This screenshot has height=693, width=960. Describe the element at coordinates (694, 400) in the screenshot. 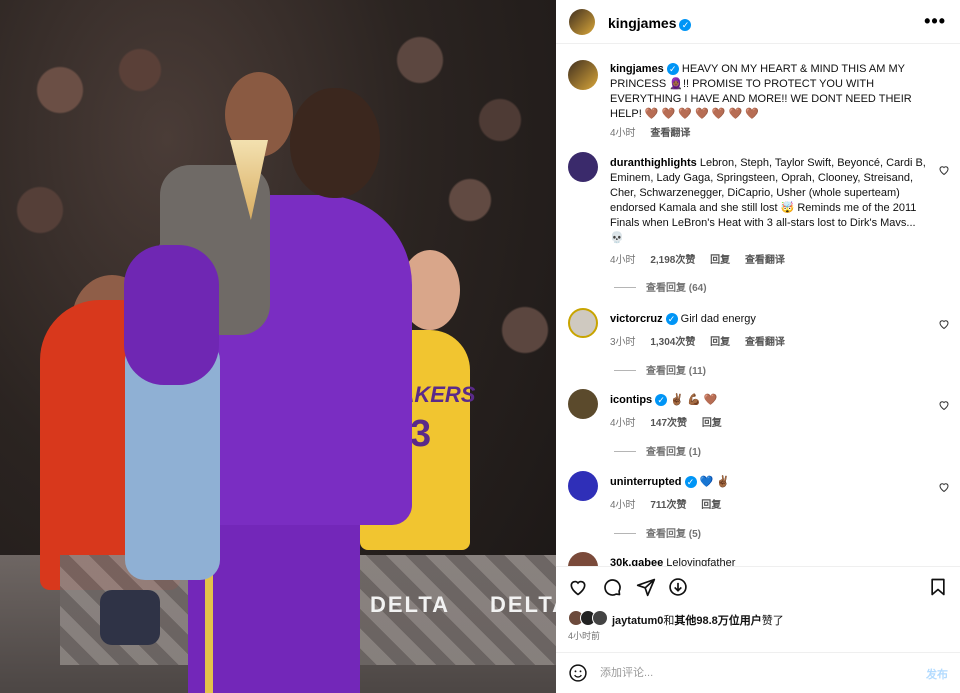

I see `comment-text: ✌🏾 💪🏾 🤎` at that location.